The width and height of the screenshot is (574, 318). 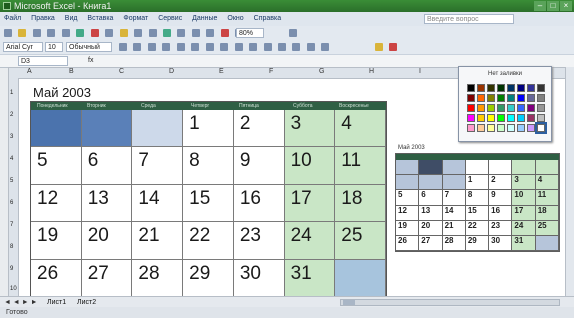 I want to click on row-header: 8, so click(x=11, y=247).